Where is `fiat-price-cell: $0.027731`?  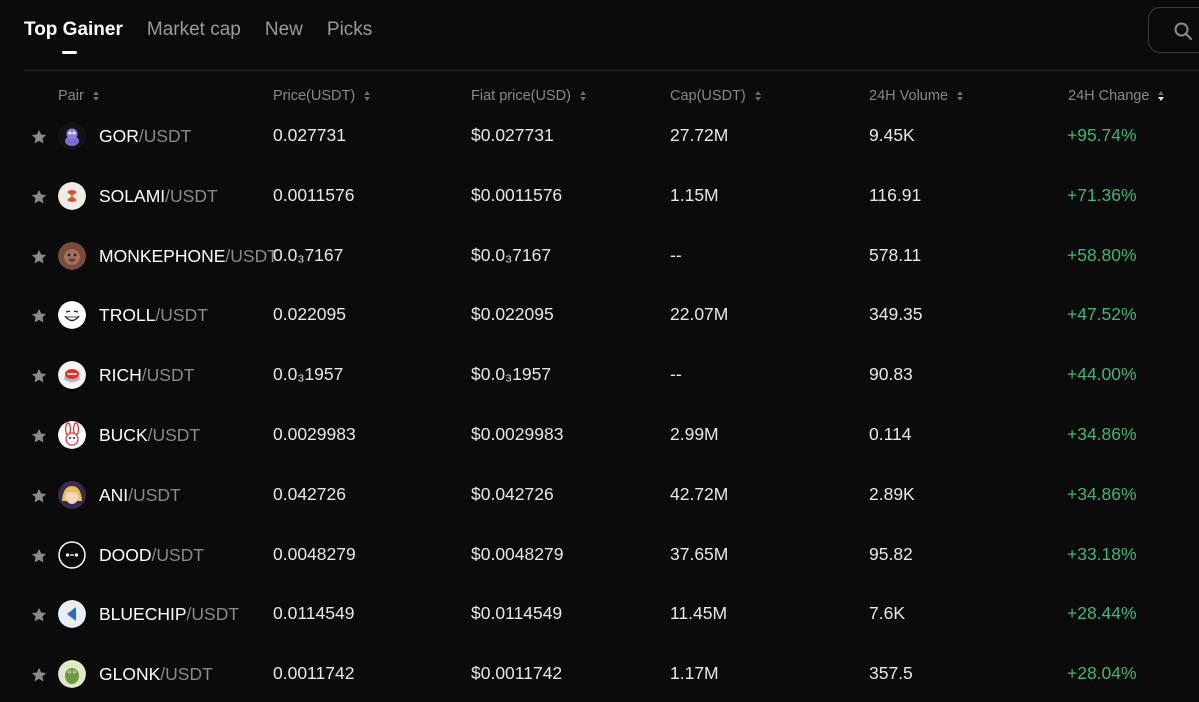
fiat-price-cell: $0.027731 is located at coordinates (512, 135).